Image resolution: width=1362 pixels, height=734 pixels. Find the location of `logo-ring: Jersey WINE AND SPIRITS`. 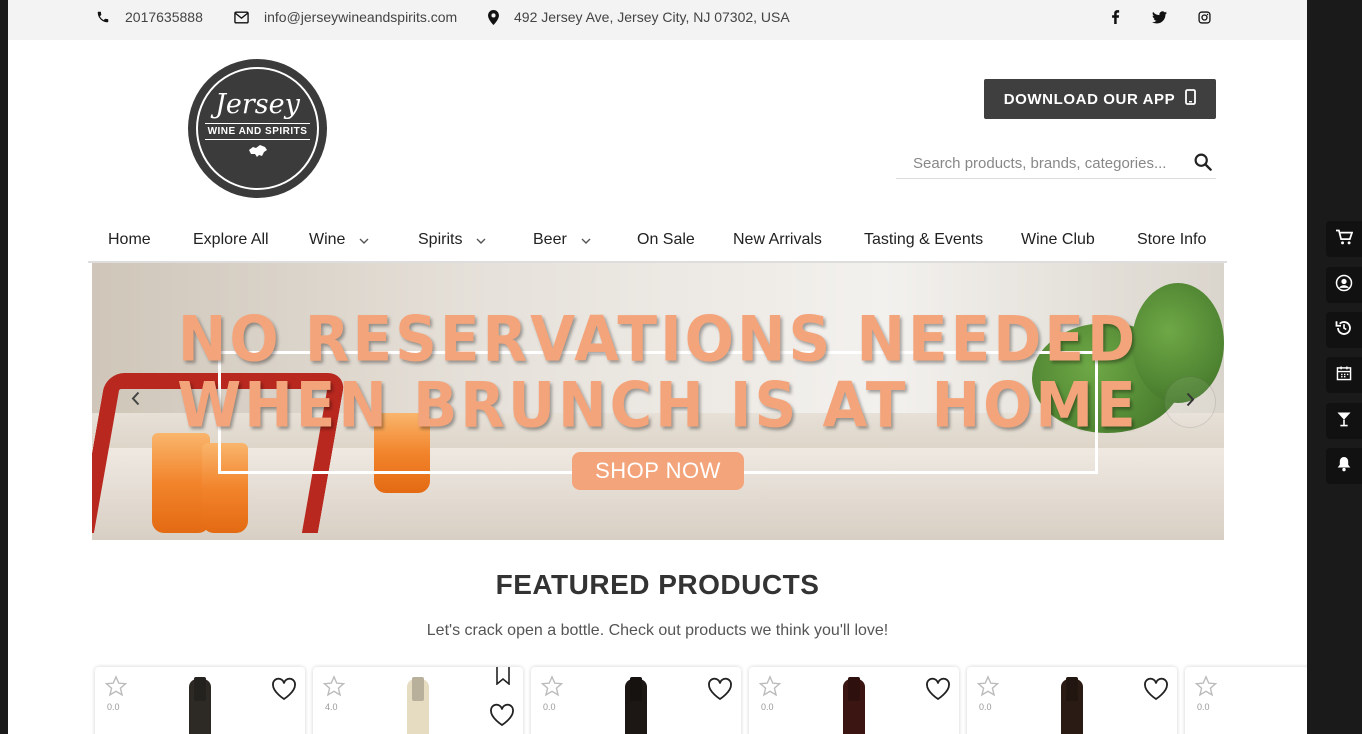

logo-ring: Jersey WINE AND SPIRITS is located at coordinates (257, 128).